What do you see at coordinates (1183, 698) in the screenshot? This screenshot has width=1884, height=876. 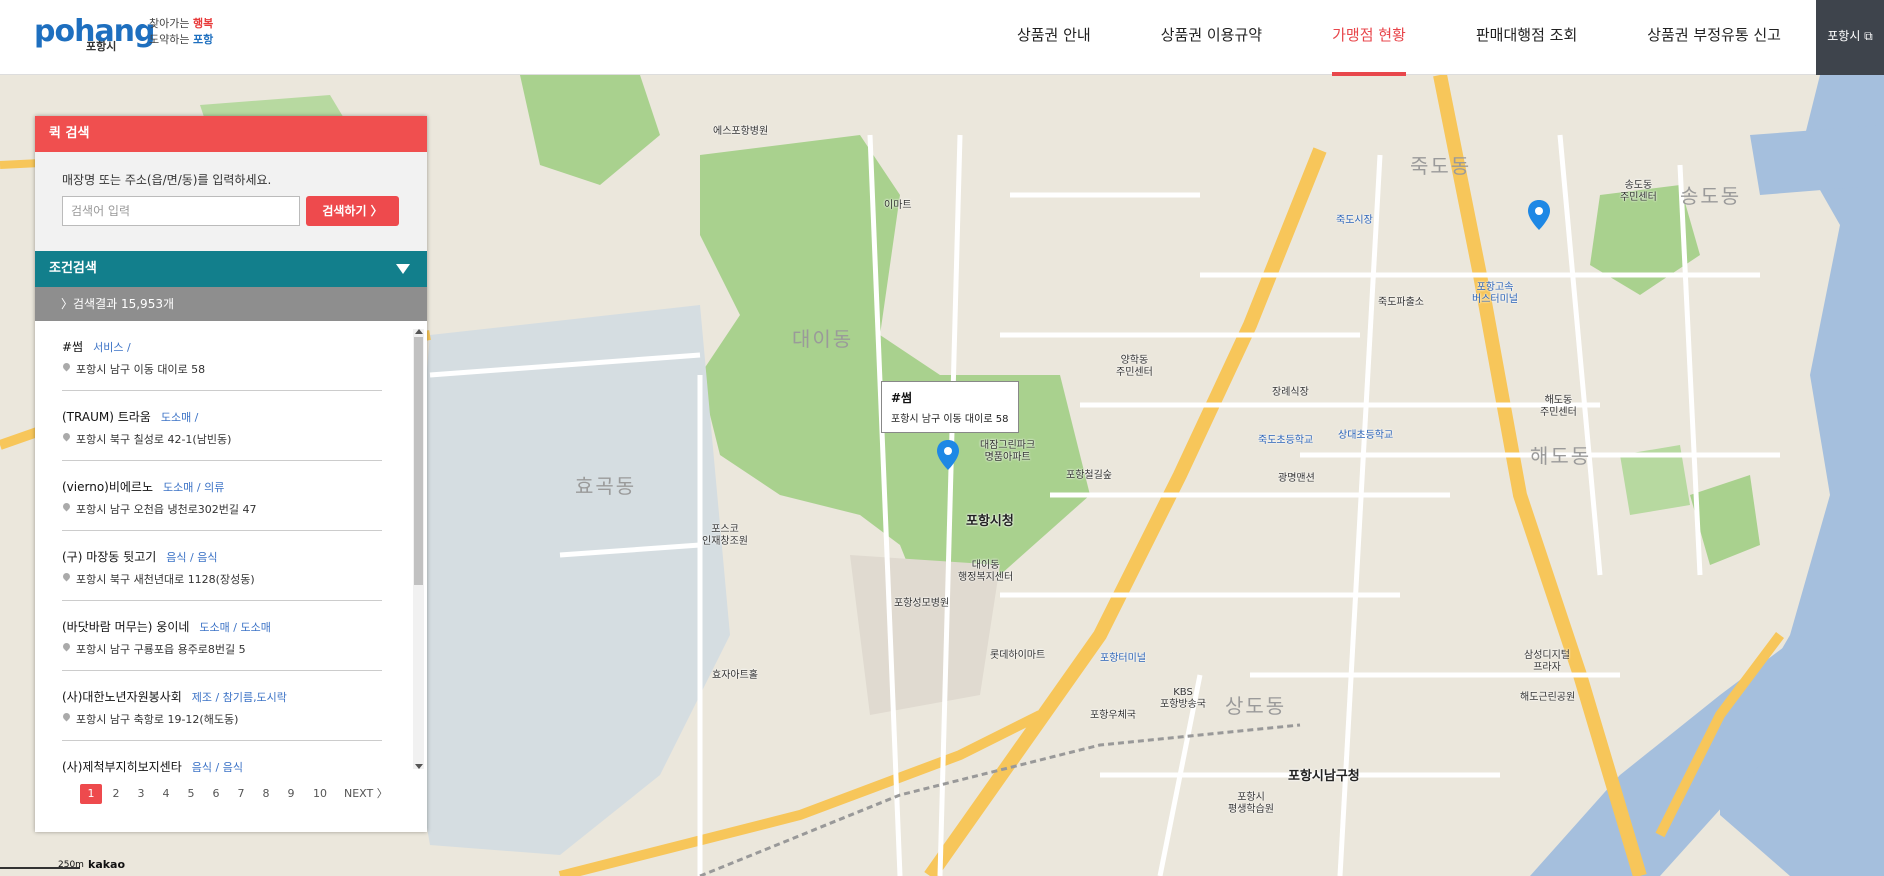 I see `map-label-kbs: KBS 포항방송국` at bounding box center [1183, 698].